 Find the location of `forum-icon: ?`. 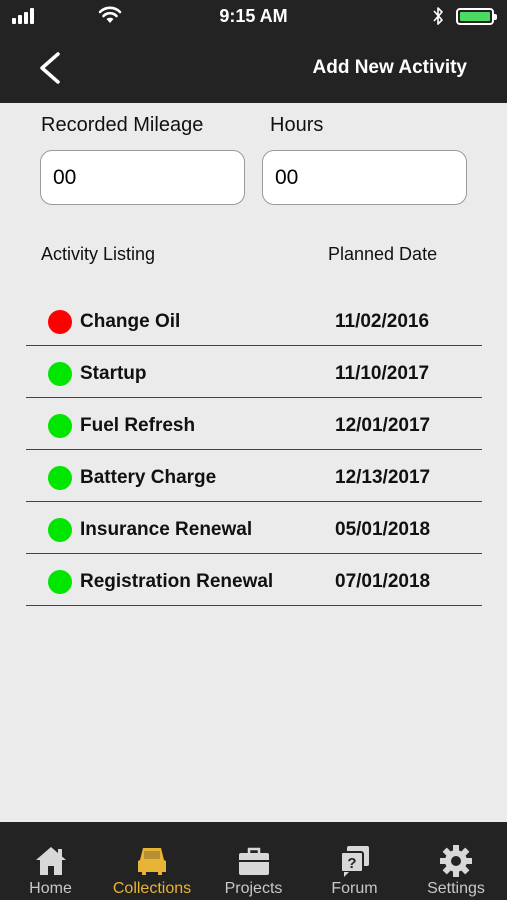

forum-icon: ? is located at coordinates (354, 861).